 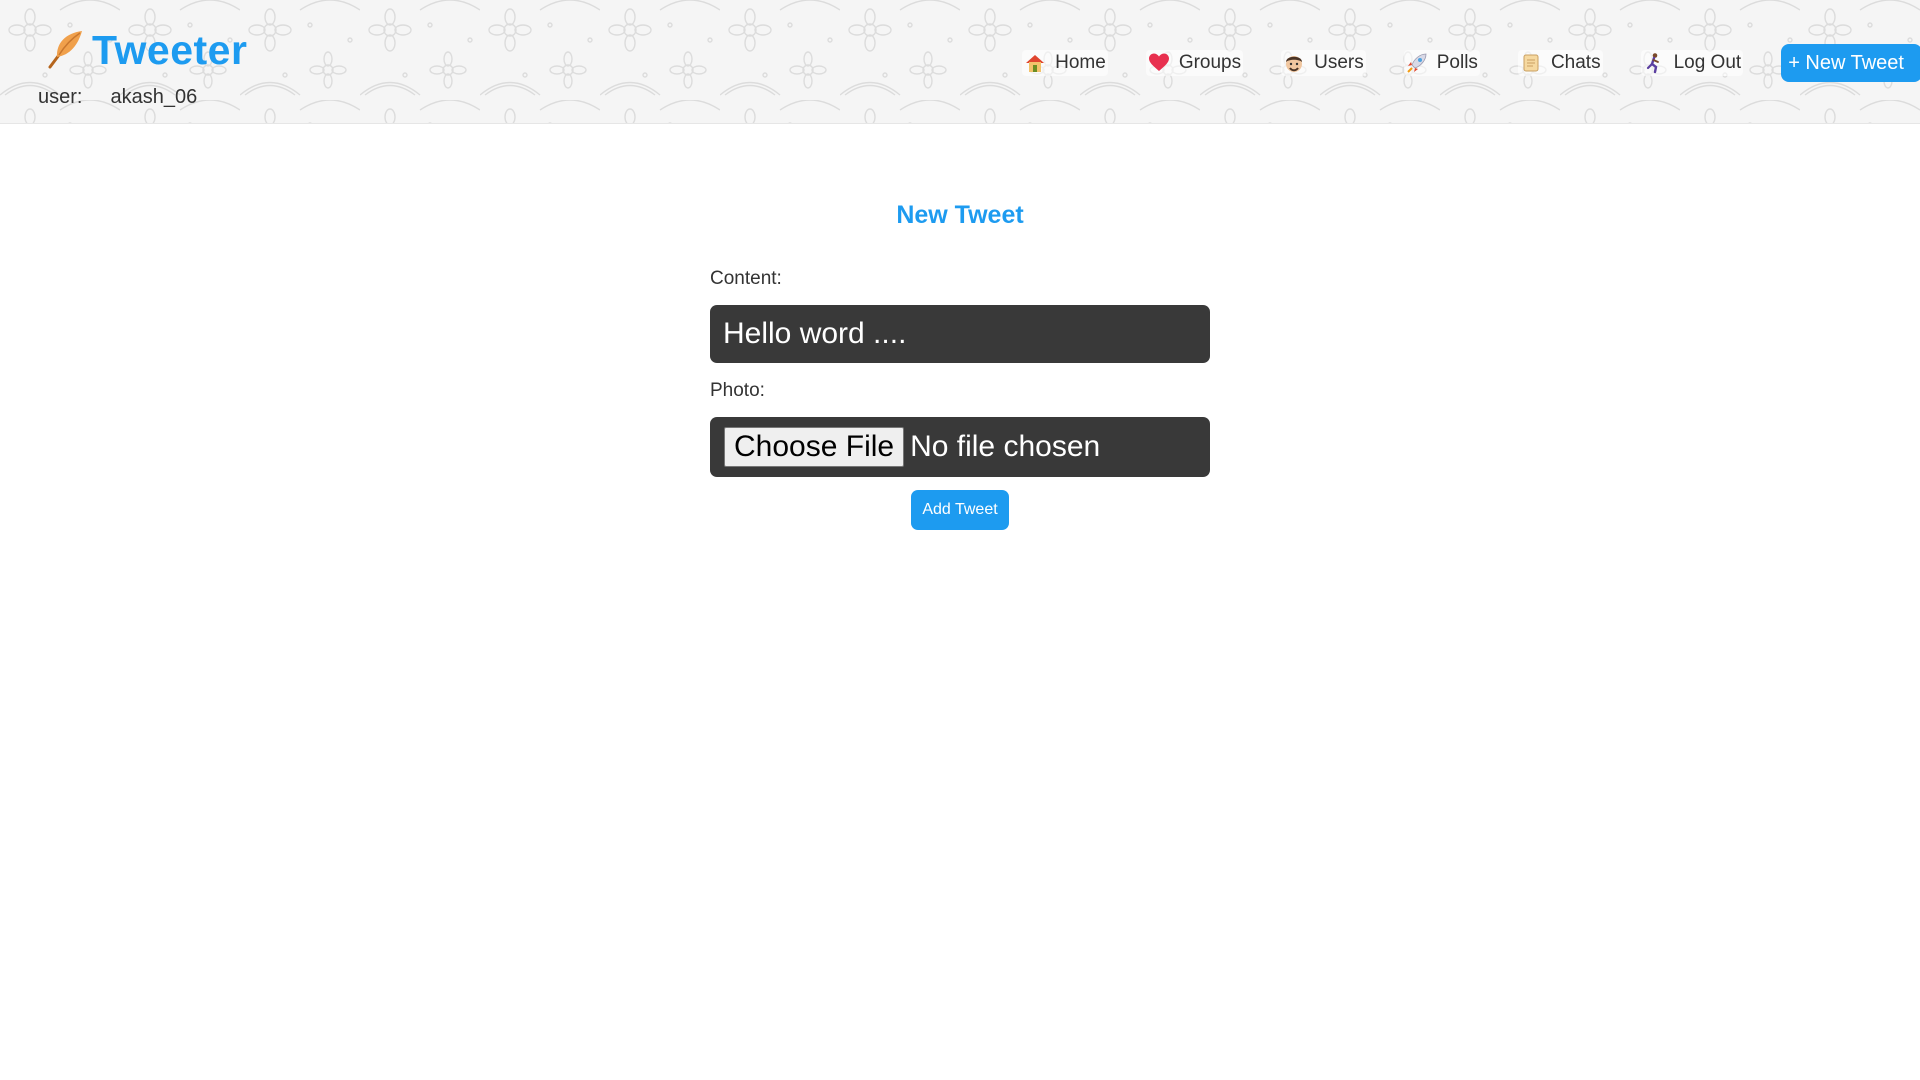 What do you see at coordinates (1575, 62) in the screenshot?
I see `nav-label: Chats` at bounding box center [1575, 62].